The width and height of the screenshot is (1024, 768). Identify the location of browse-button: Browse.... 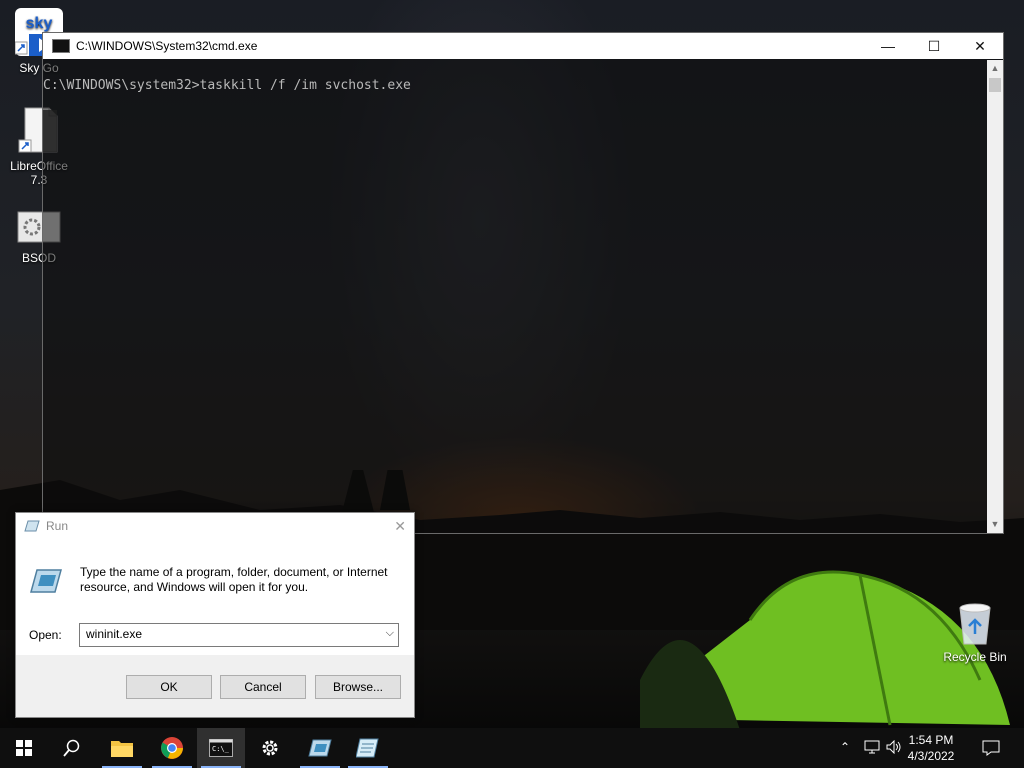
(358, 687).